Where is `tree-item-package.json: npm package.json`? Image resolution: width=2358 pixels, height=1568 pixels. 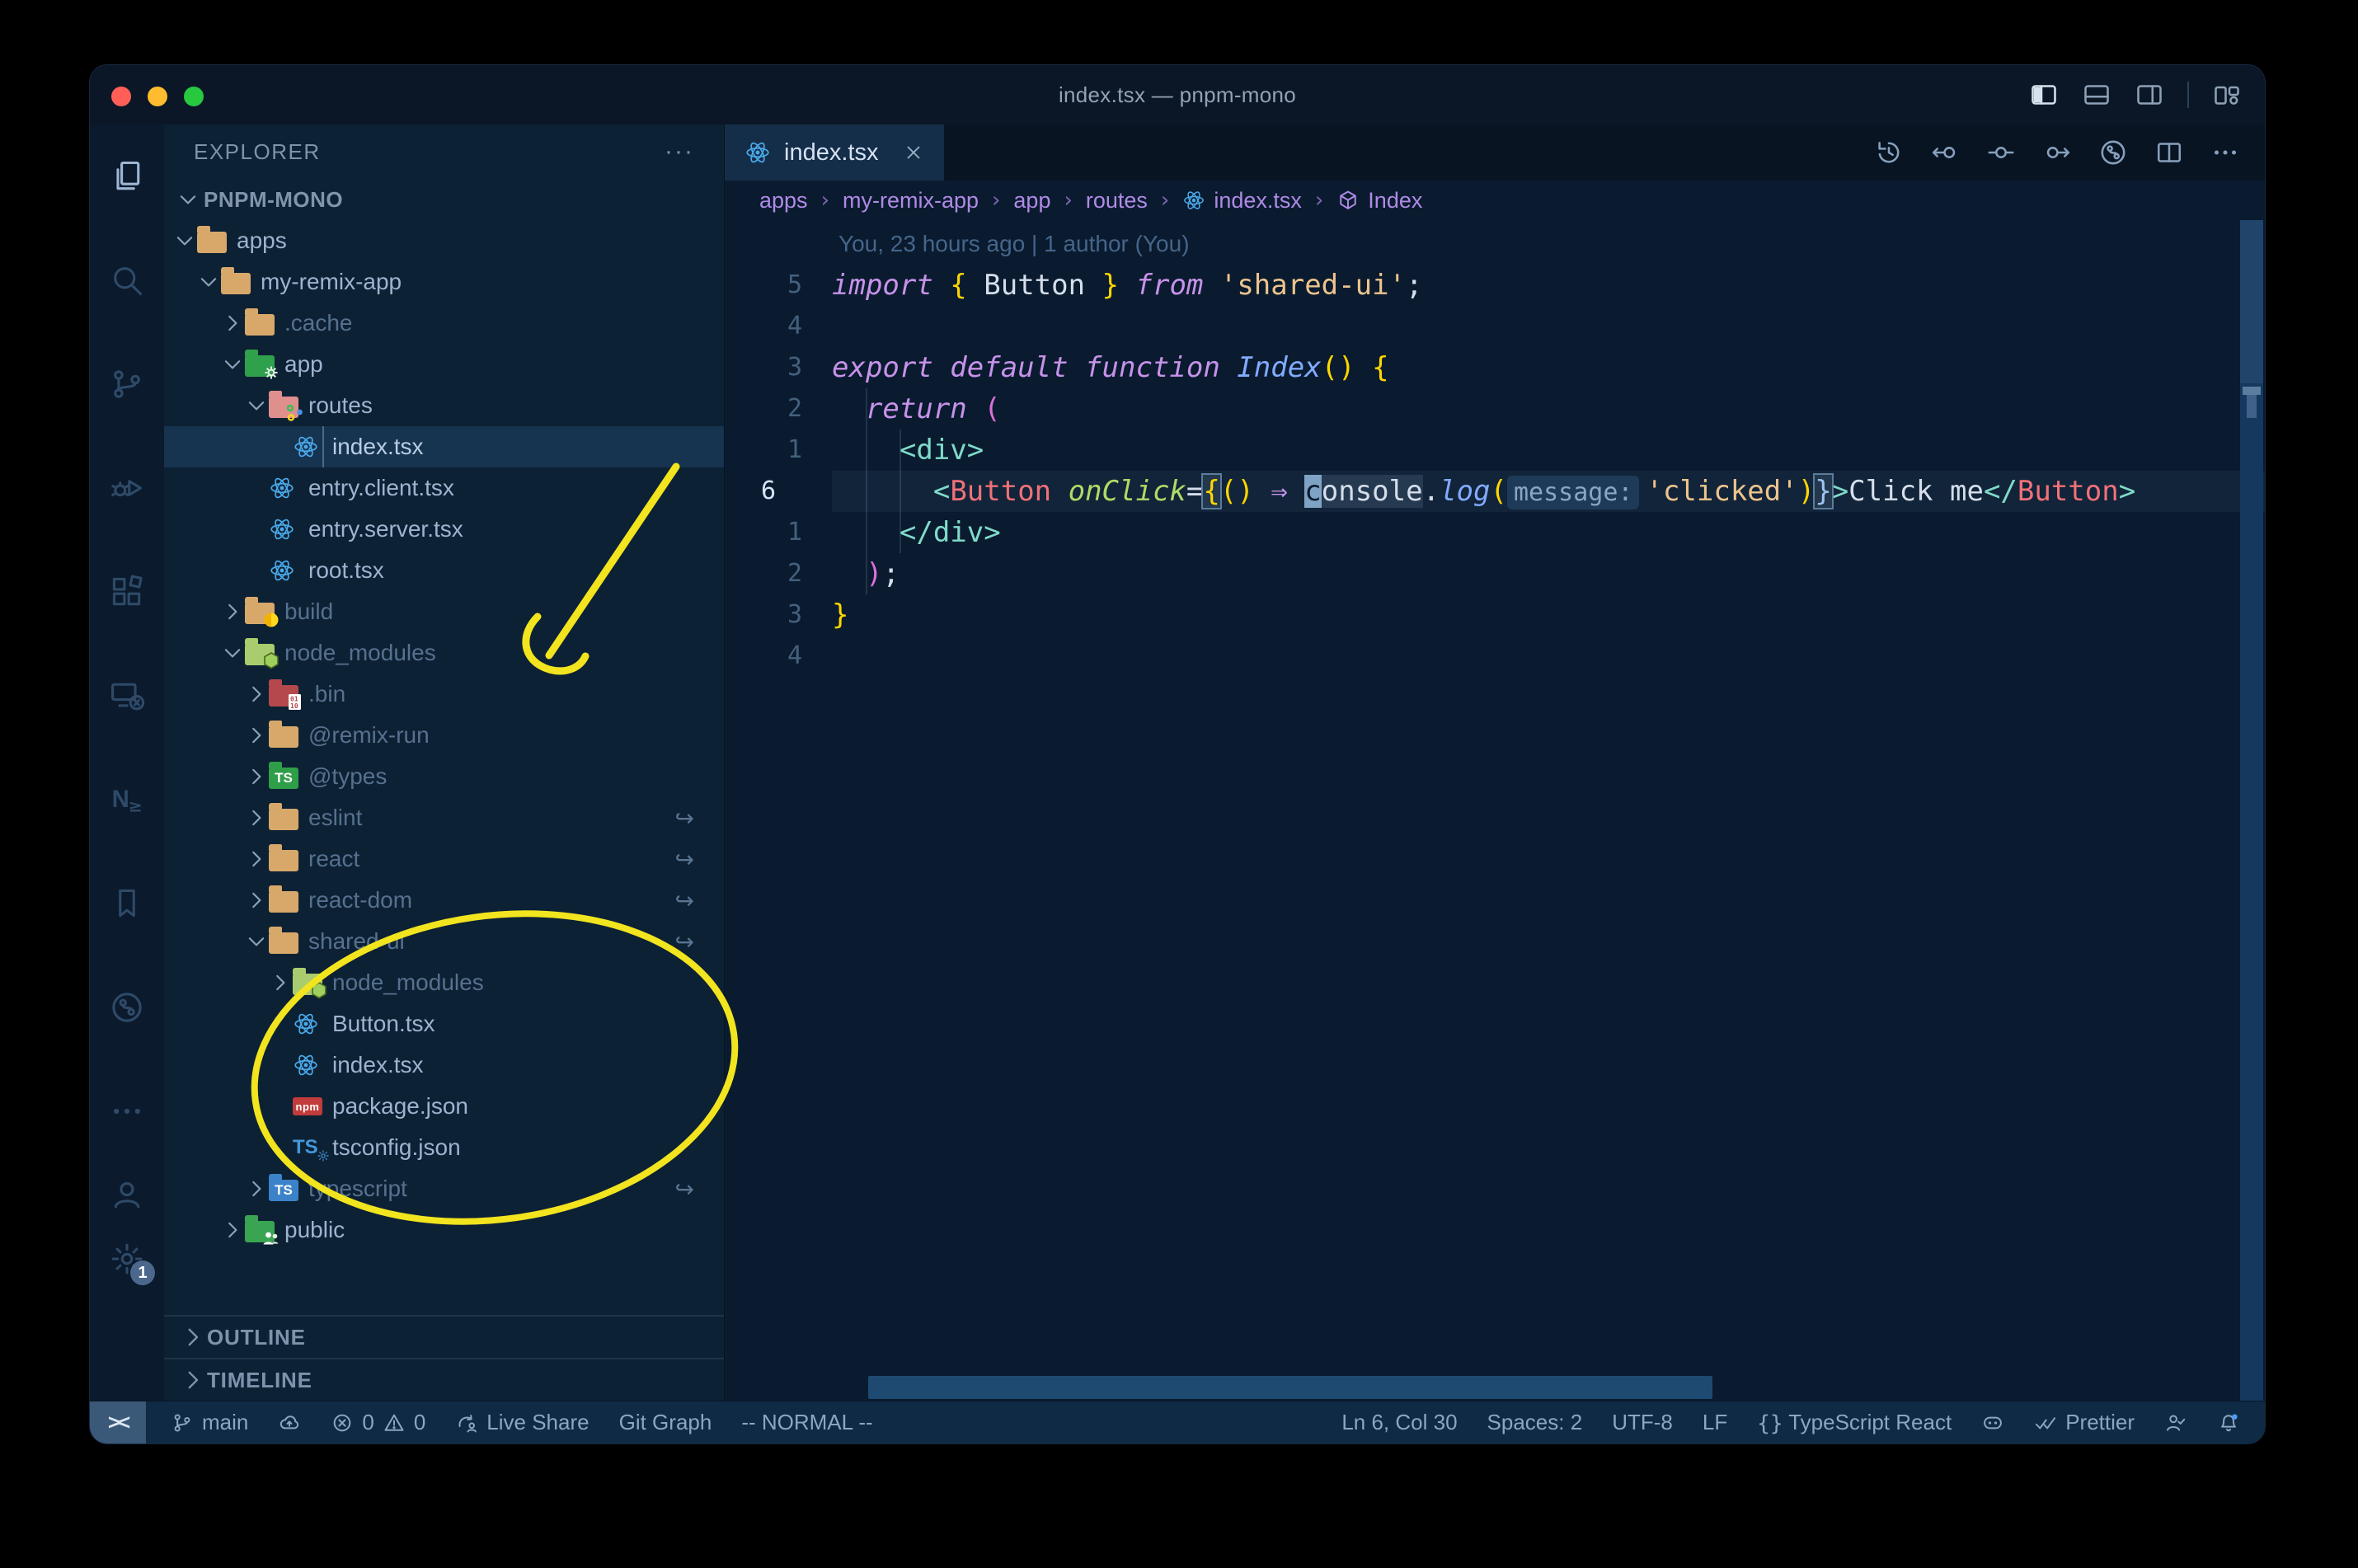 tree-item-package.json: npm package.json is located at coordinates (444, 1106).